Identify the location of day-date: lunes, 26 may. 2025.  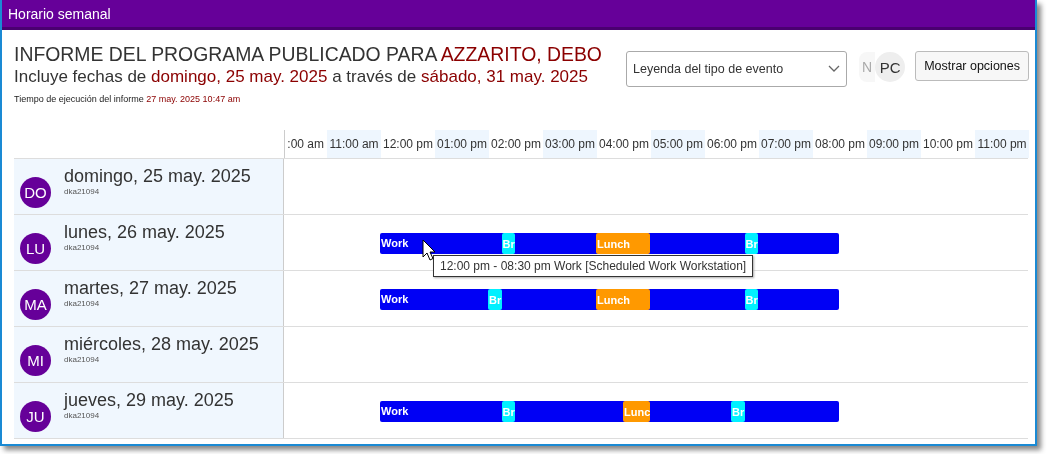
(144, 232).